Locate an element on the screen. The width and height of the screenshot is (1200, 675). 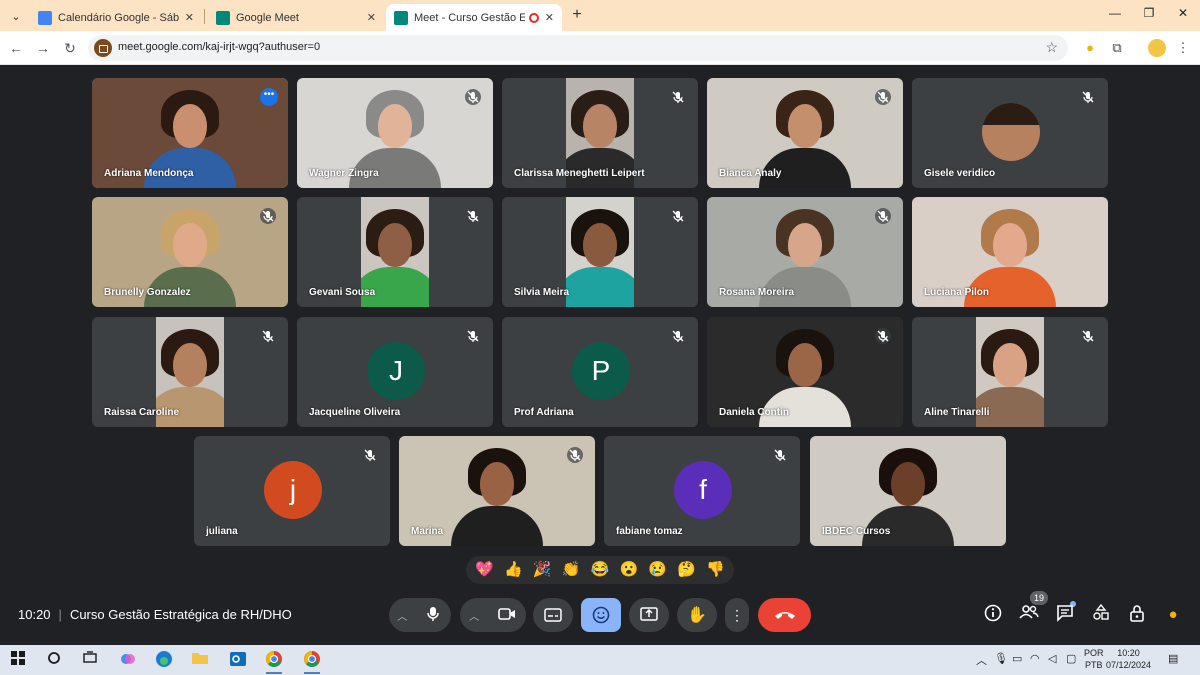
participant-tile: Gisele veridico is located at coordinates (1010, 133).